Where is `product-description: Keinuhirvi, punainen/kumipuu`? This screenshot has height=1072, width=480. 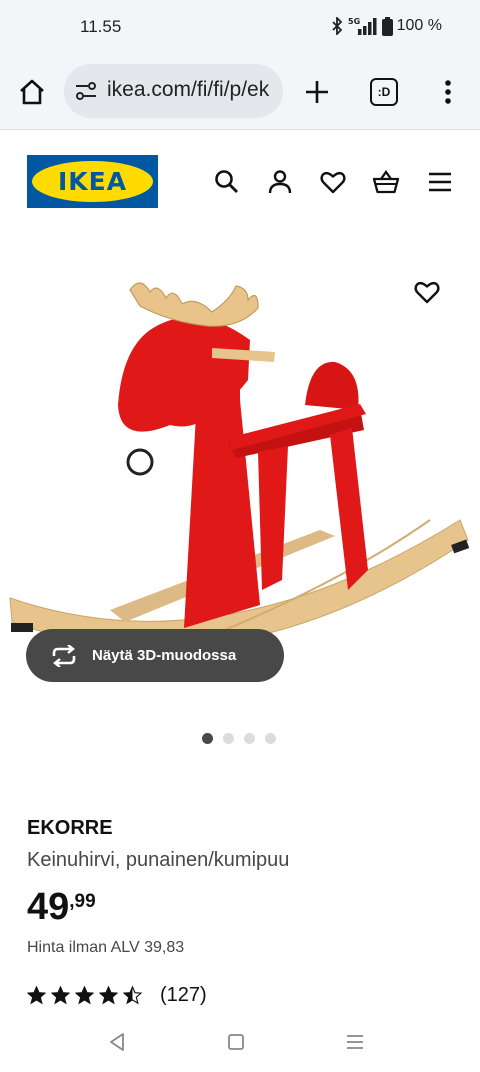 product-description: Keinuhirvi, punainen/kumipuu is located at coordinates (158, 860).